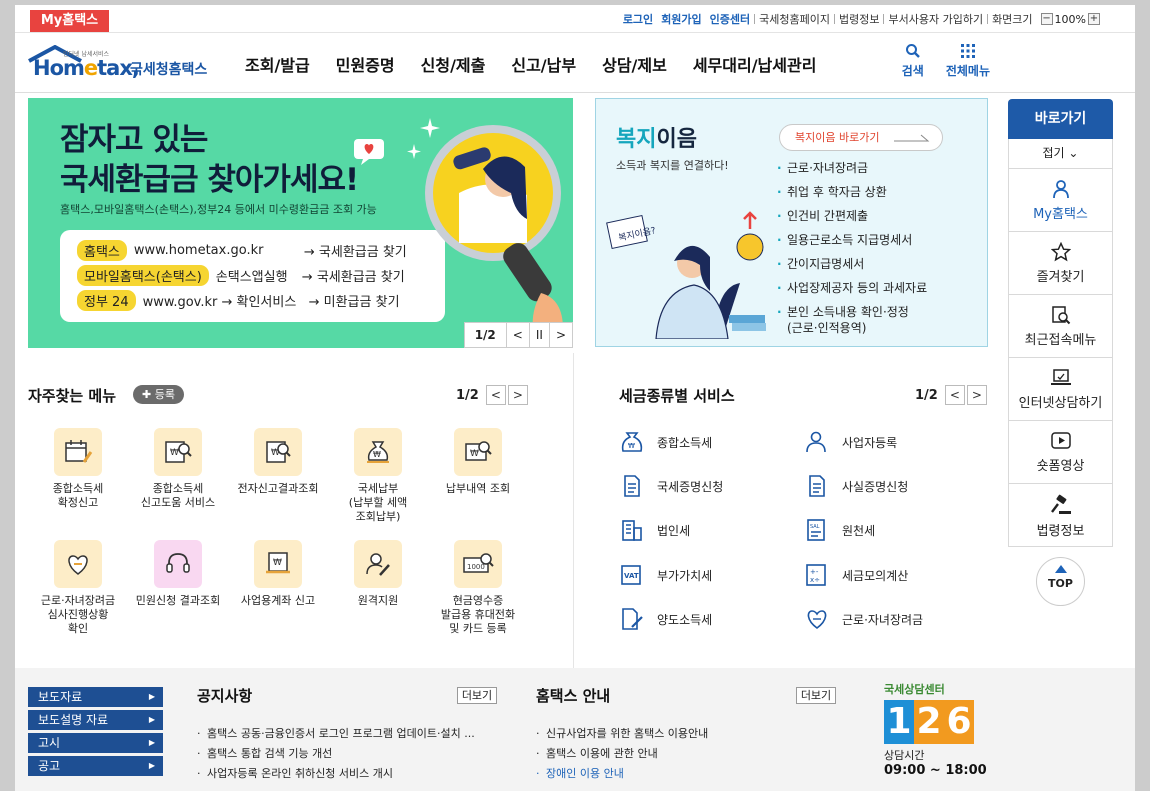 The image size is (1150, 791). What do you see at coordinates (912, 71) in the screenshot?
I see `search-label: 검색` at bounding box center [912, 71].